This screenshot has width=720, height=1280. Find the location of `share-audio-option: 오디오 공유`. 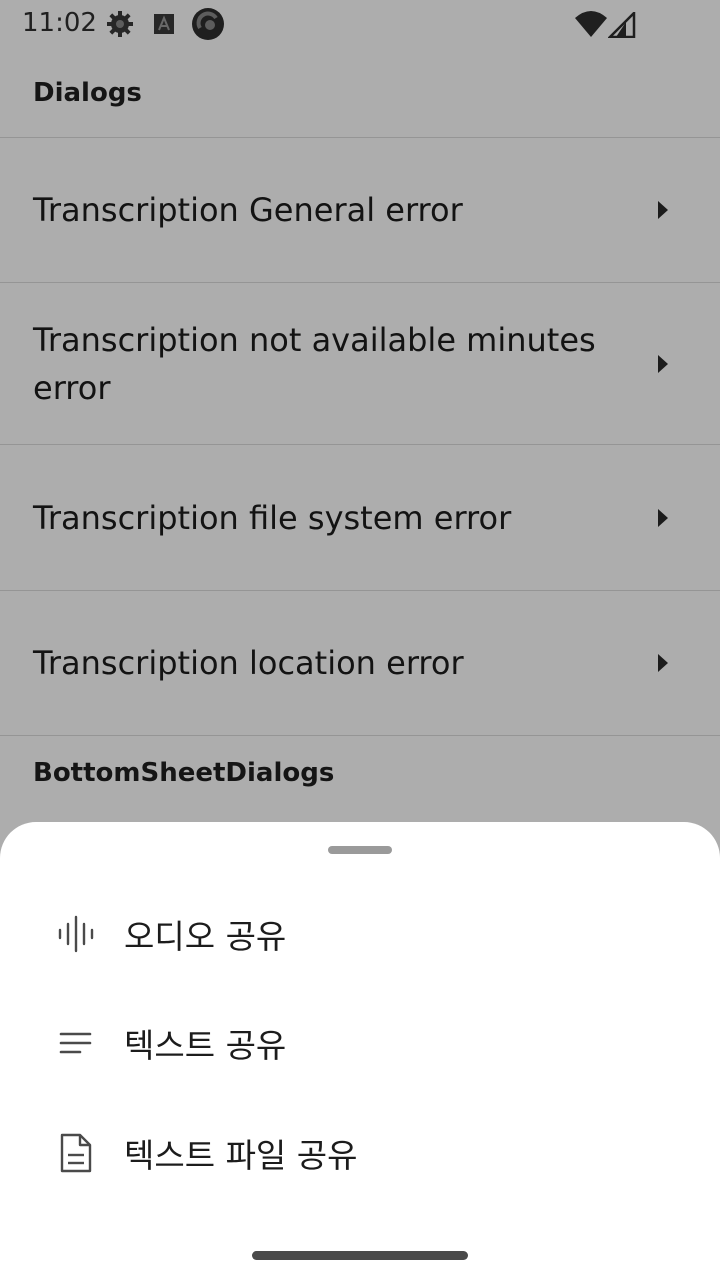

share-audio-option: 오디오 공유 is located at coordinates (360, 934).